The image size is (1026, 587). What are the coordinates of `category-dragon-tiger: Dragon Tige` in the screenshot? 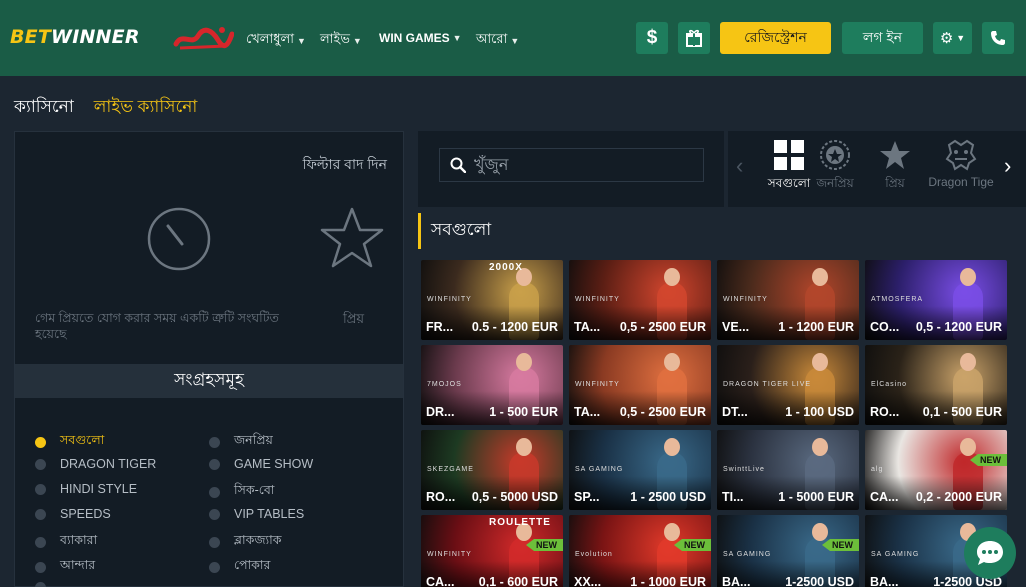 It's located at (961, 164).